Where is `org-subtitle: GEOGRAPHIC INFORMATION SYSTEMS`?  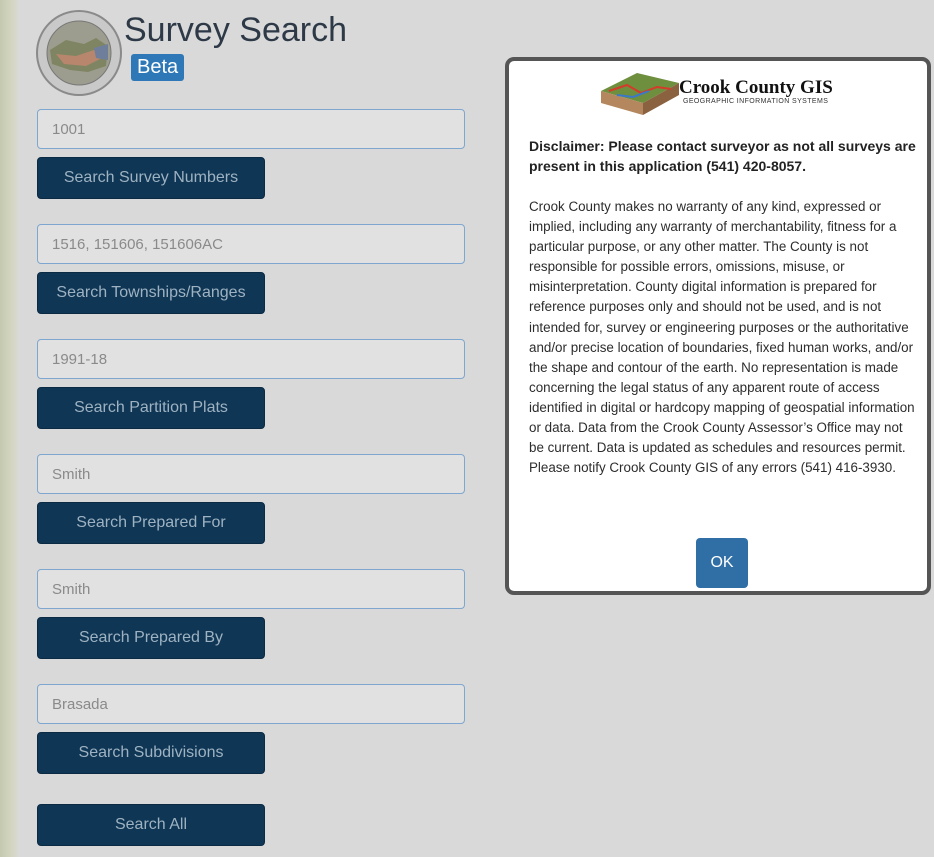 org-subtitle: GEOGRAPHIC INFORMATION SYSTEMS is located at coordinates (756, 101).